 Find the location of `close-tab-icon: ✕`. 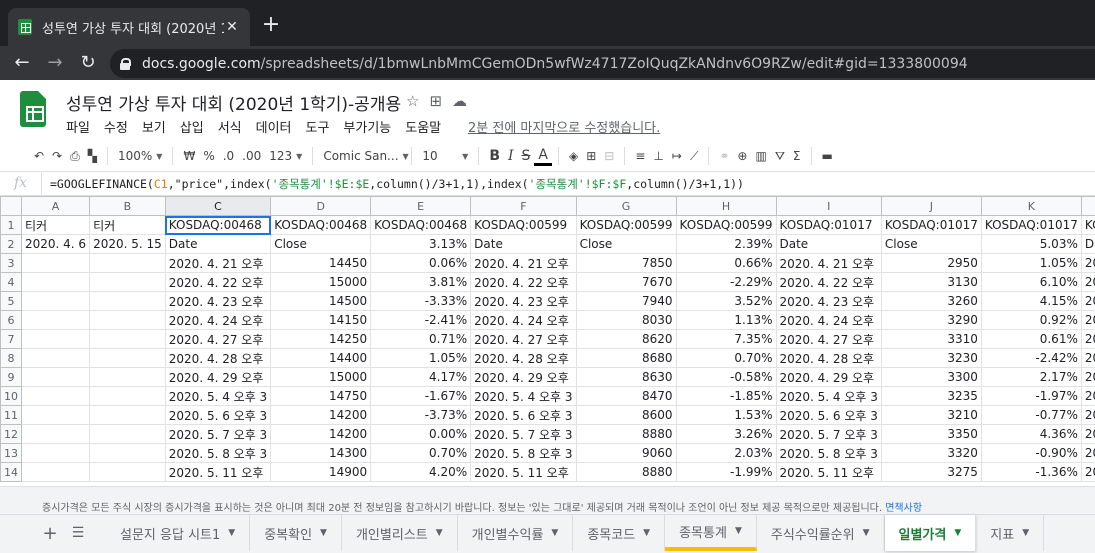

close-tab-icon: ✕ is located at coordinates (232, 27).